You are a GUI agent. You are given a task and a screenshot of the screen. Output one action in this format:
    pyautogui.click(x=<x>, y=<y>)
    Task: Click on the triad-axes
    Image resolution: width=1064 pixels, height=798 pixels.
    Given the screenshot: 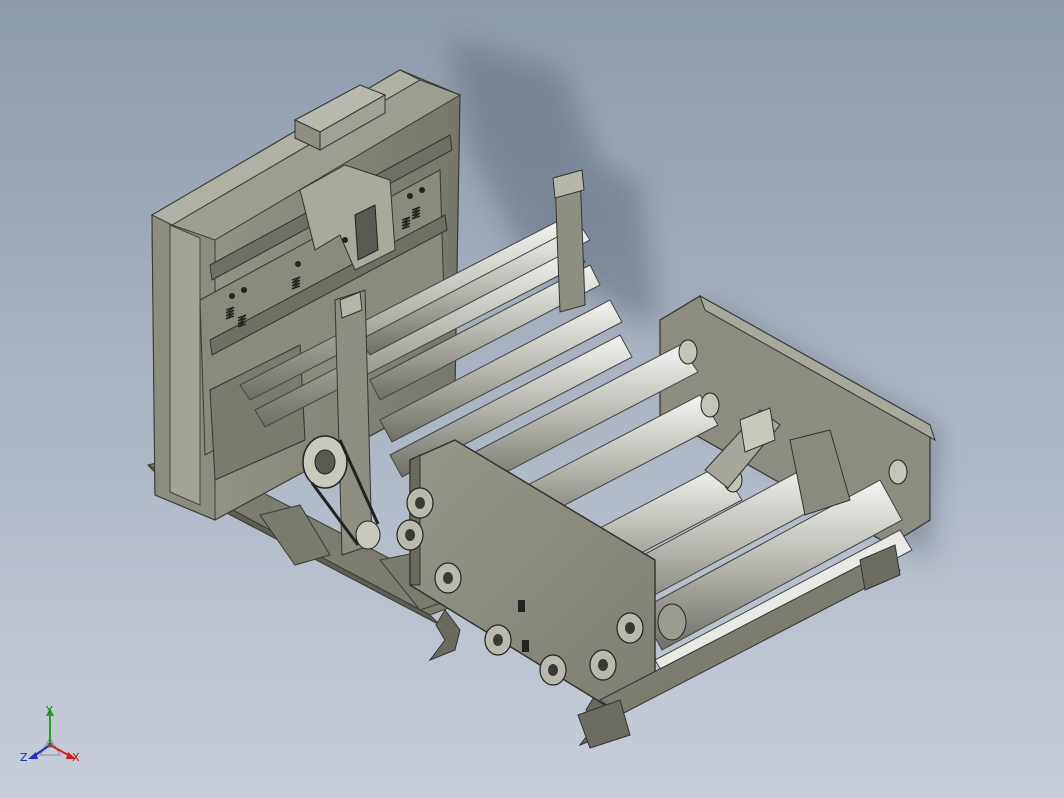 What is the action you would take?
    pyautogui.click(x=52, y=733)
    